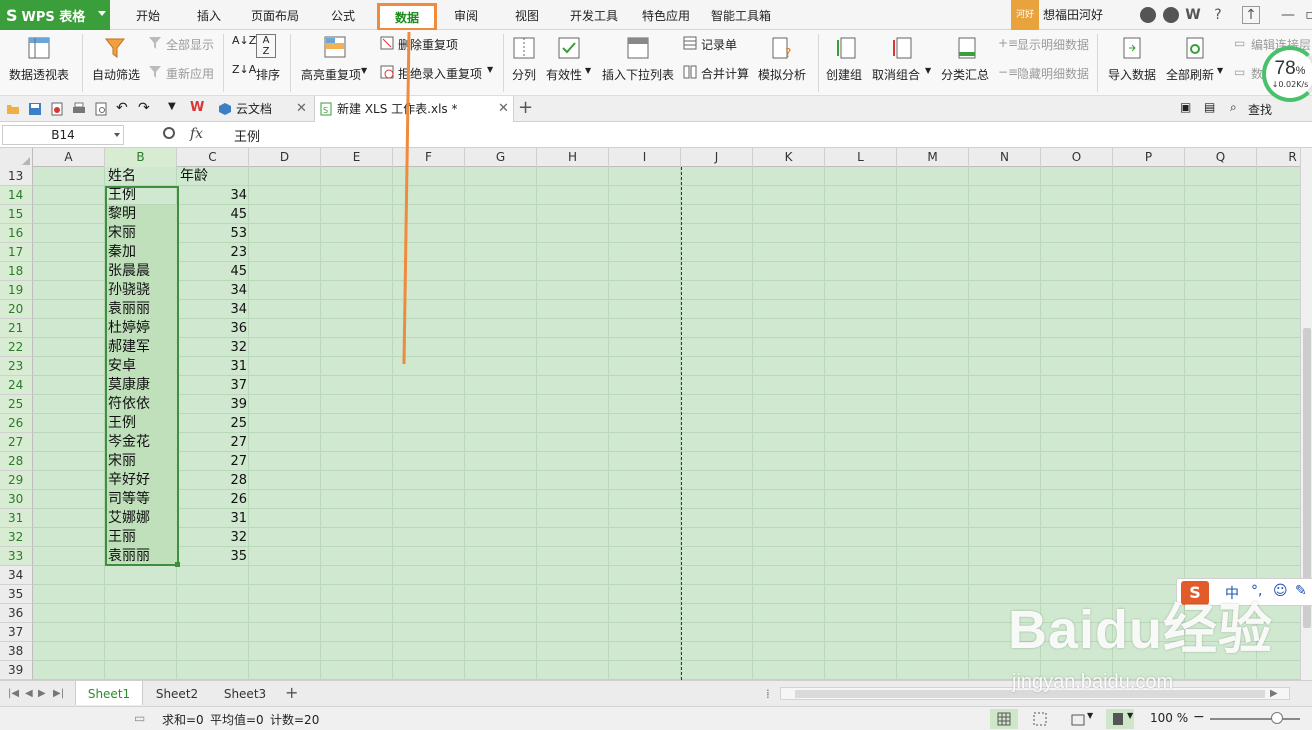 This screenshot has height=730, width=1312. Describe the element at coordinates (1149, 157) in the screenshot. I see `column-header: P` at that location.